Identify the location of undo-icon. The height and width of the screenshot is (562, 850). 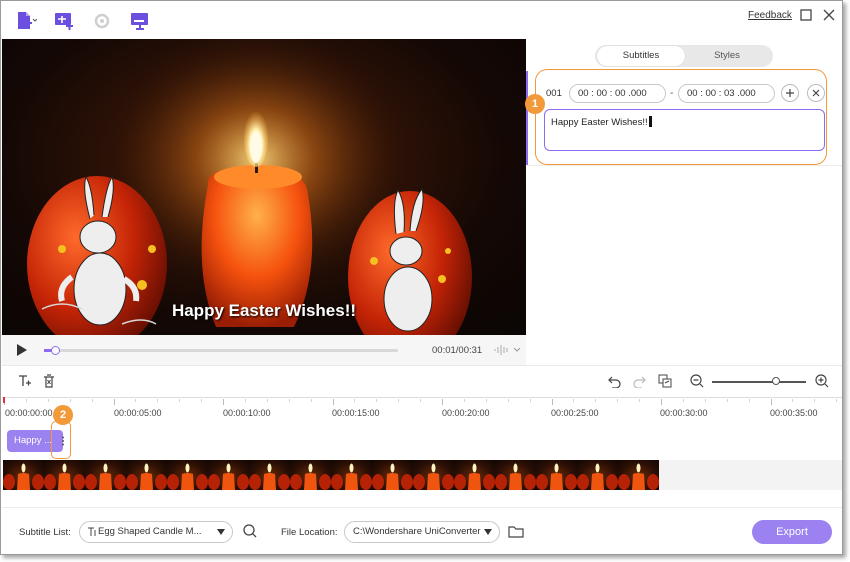
(615, 381).